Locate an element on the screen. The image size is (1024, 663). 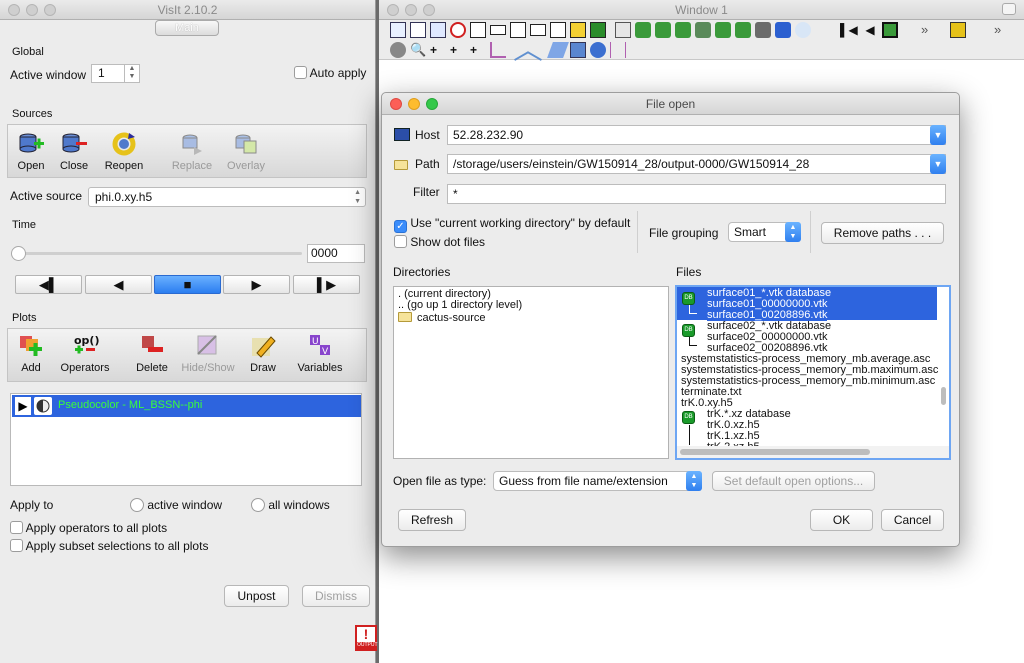
toolbar-overflow-2-icon: » is located at coordinates (997, 29).